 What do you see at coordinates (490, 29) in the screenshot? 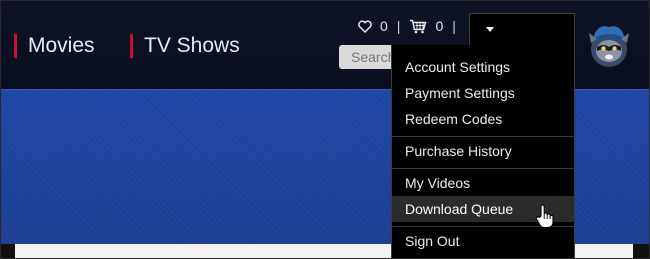
I see `caret-down-icon` at bounding box center [490, 29].